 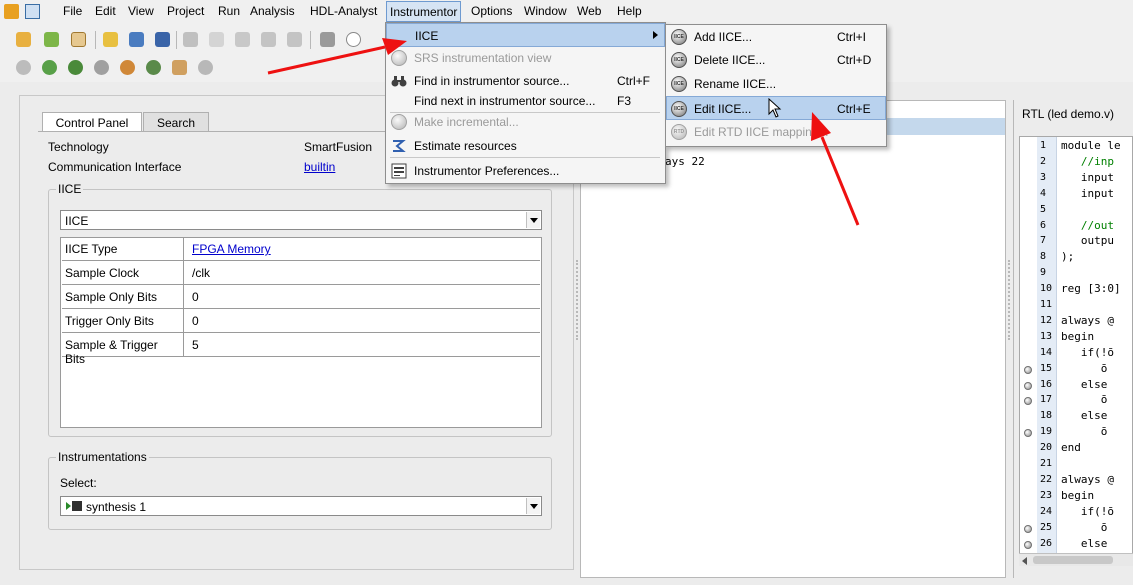 What do you see at coordinates (353, 39) in the screenshot?
I see `zoom-in-icon` at bounding box center [353, 39].